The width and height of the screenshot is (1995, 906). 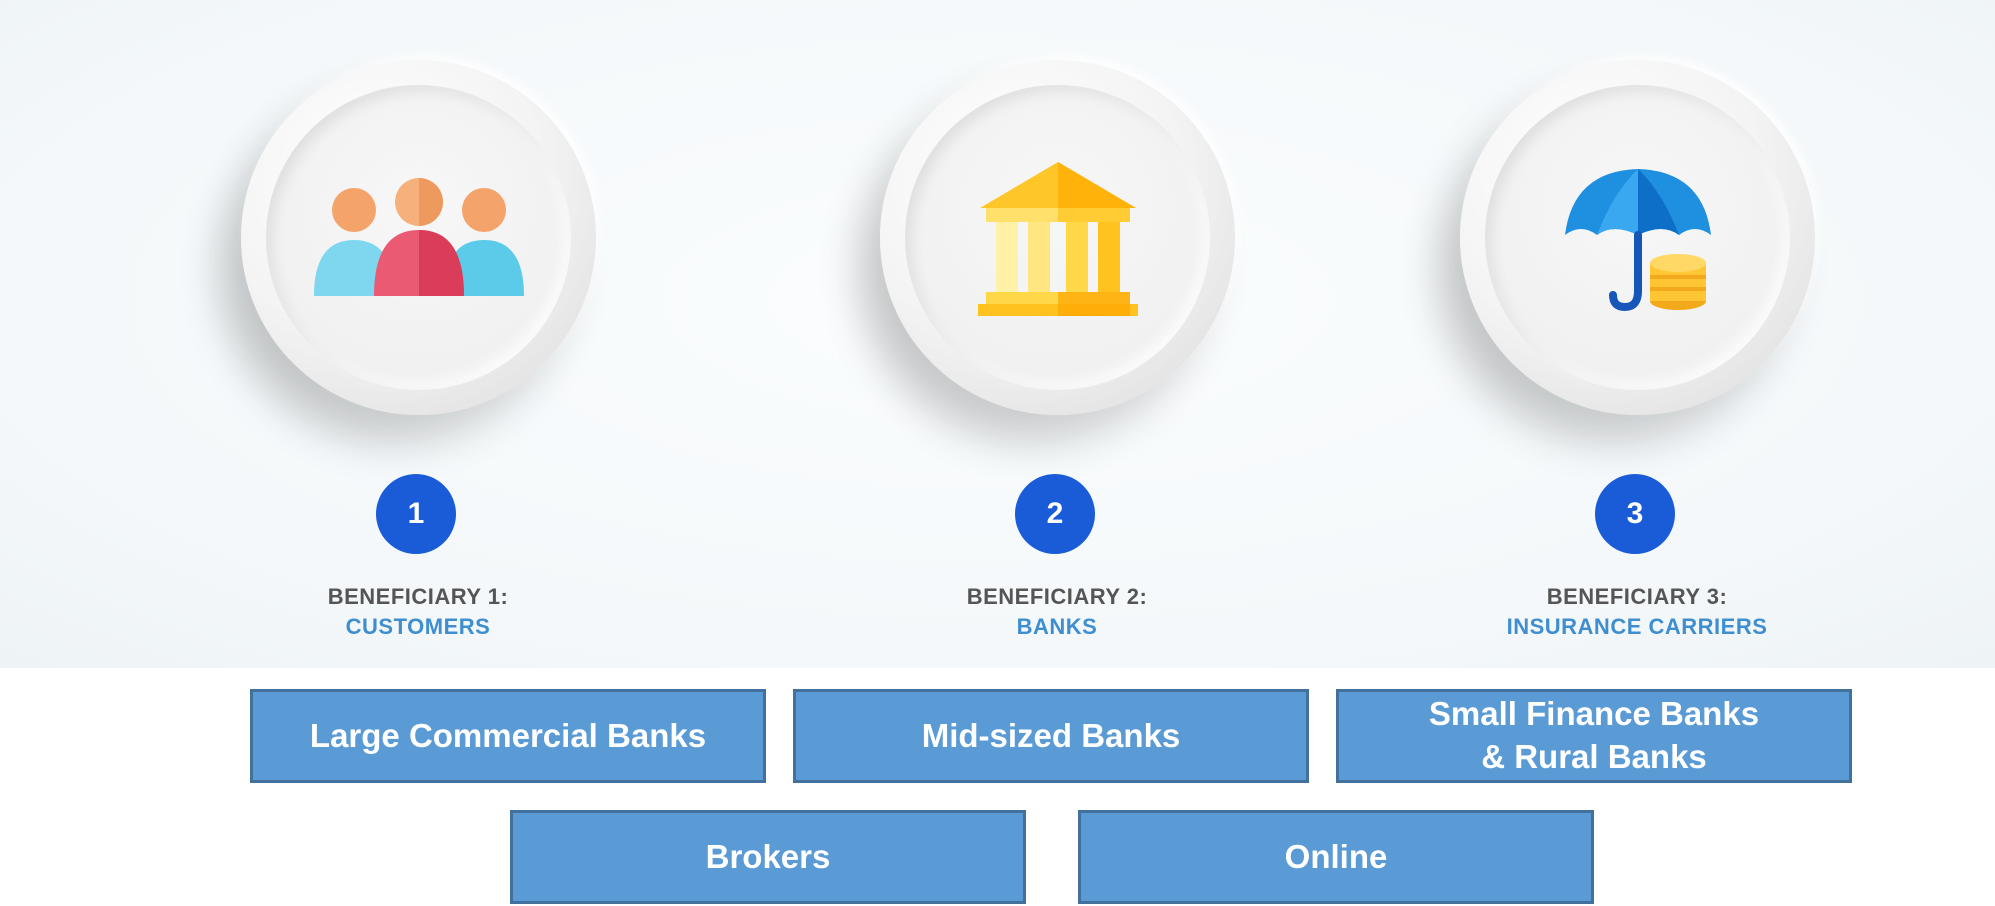 I want to click on umbrella-coins-icon, so click(x=1637, y=239).